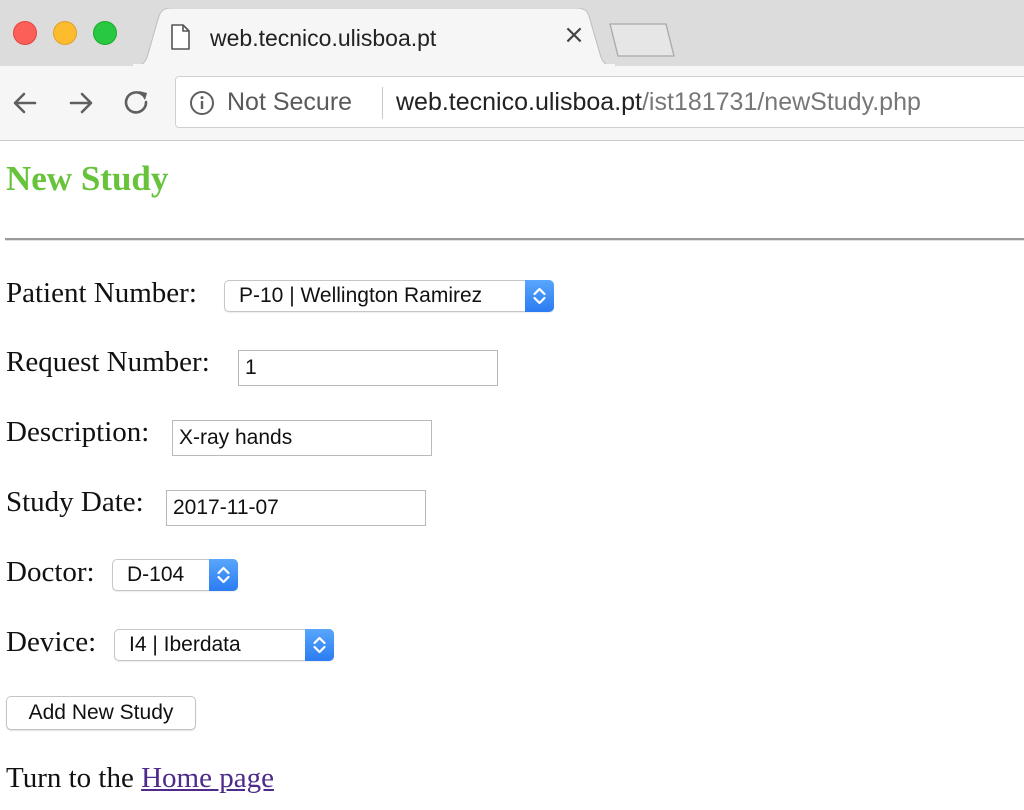  Describe the element at coordinates (87, 178) in the screenshot. I see `page-title: New Study` at that location.